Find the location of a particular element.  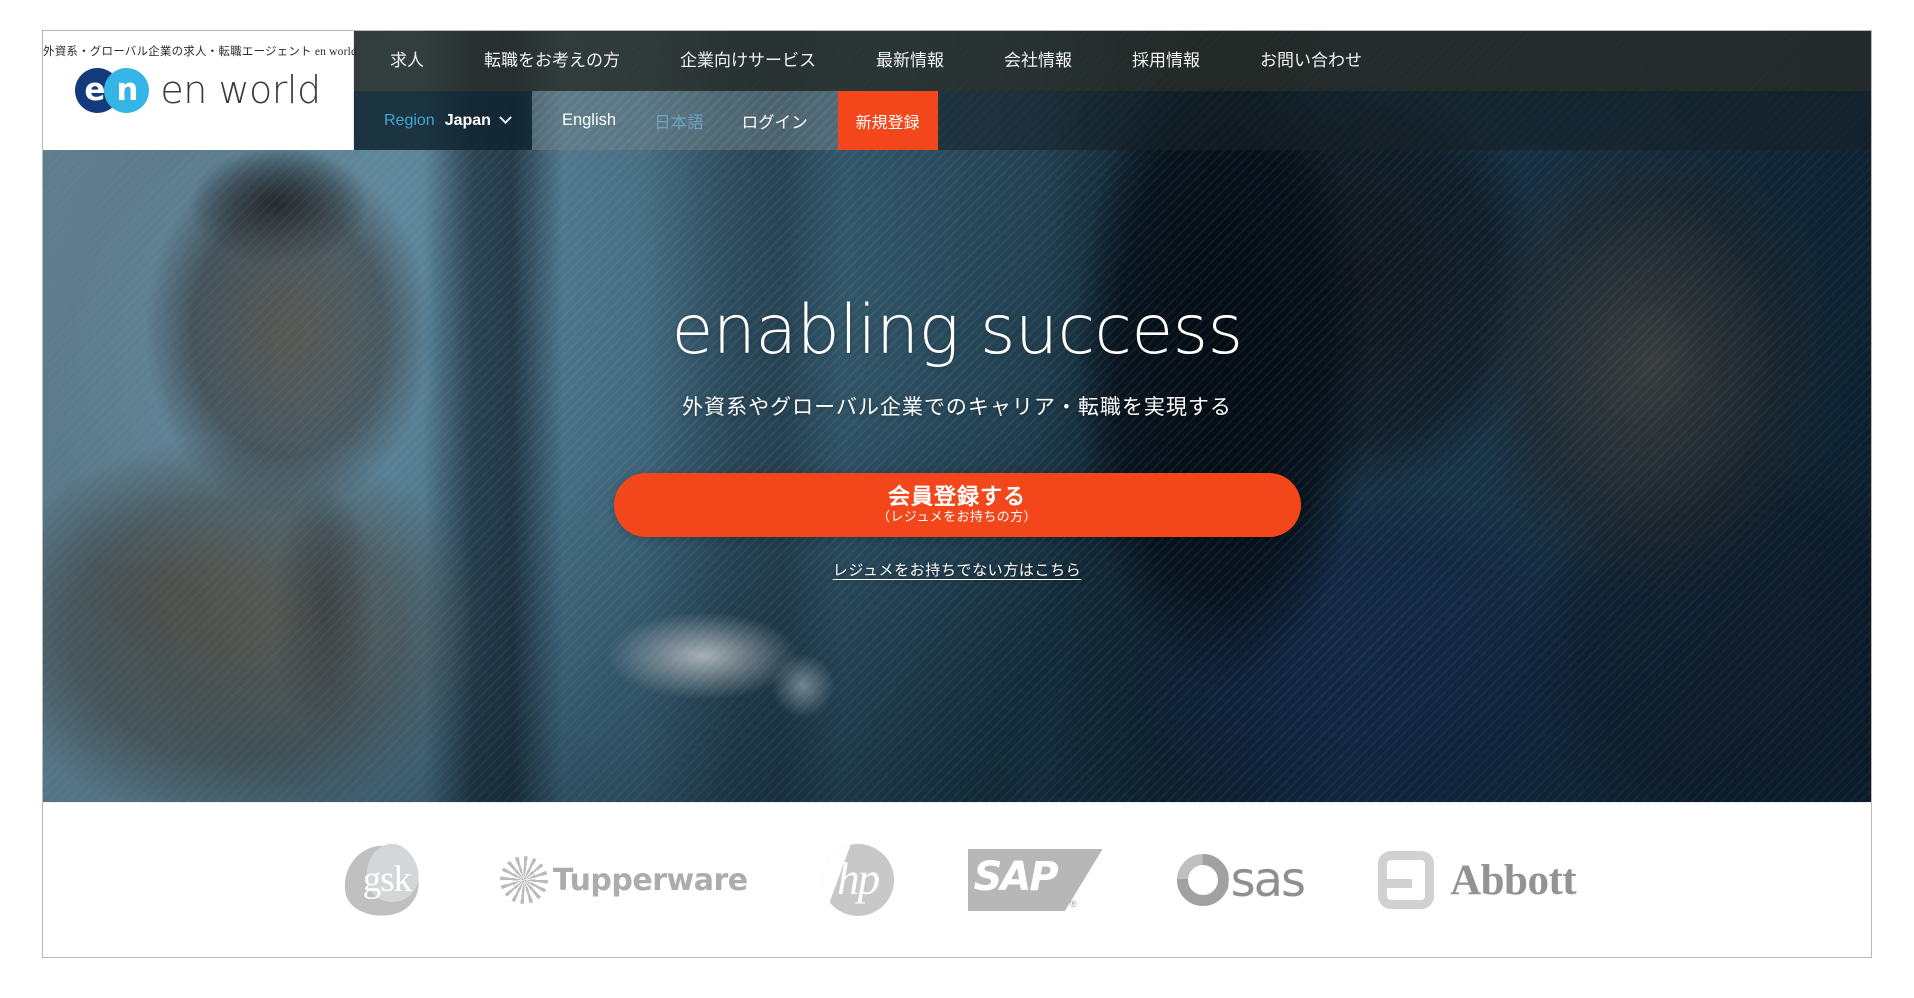

nav-item-recruit: 採用情報 is located at coordinates (1166, 61).